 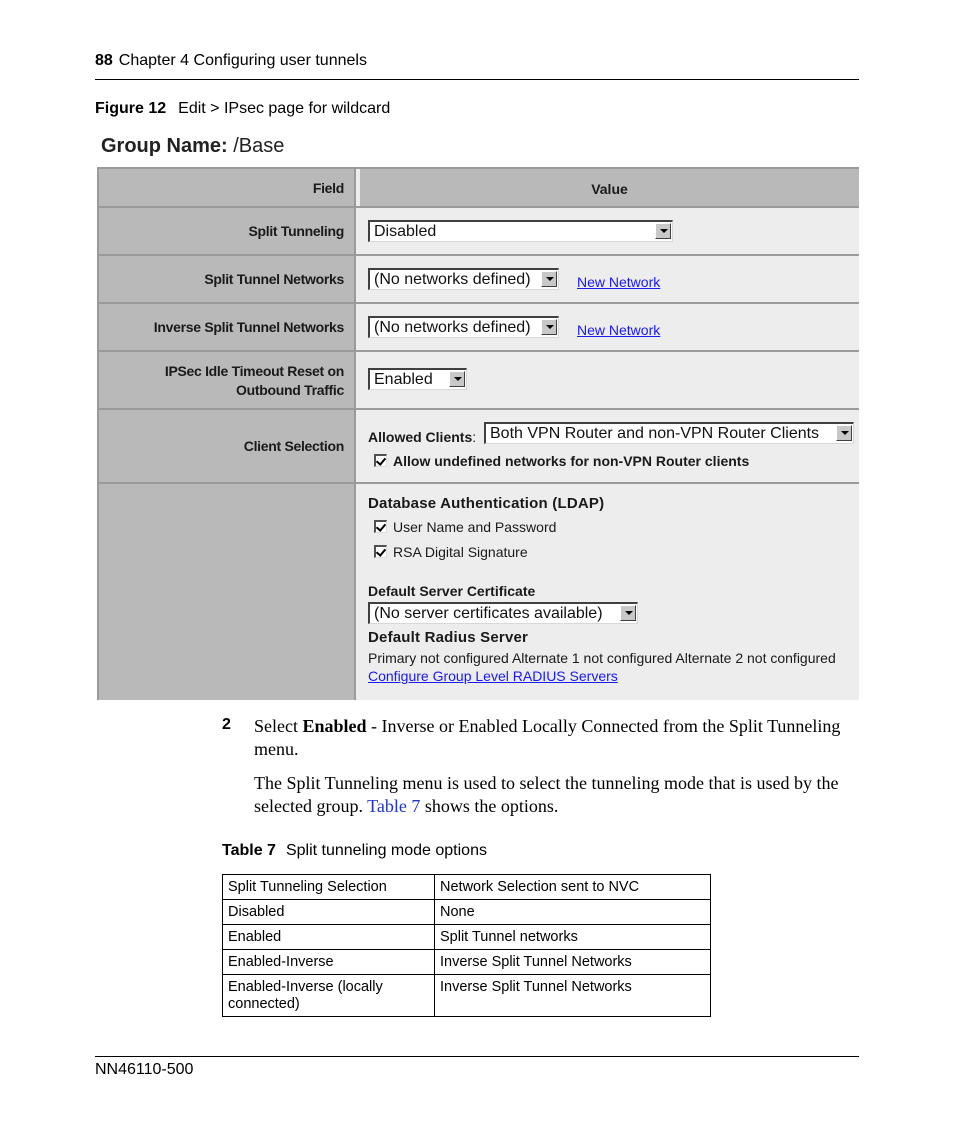 I want to click on split-tunneling-label: Split Tunneling, so click(x=226, y=231).